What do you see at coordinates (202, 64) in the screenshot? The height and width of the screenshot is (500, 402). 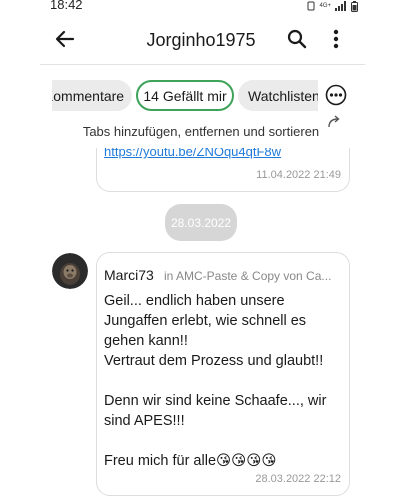 I see `app-bar-divider` at bounding box center [202, 64].